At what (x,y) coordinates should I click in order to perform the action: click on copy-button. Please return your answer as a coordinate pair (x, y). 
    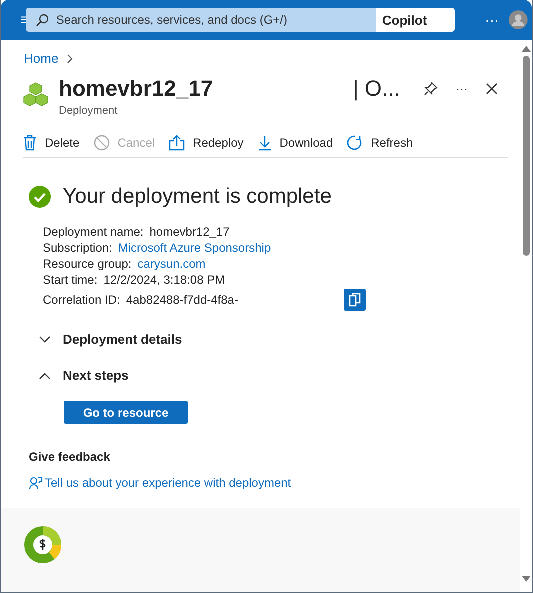
    Looking at the image, I should click on (355, 300).